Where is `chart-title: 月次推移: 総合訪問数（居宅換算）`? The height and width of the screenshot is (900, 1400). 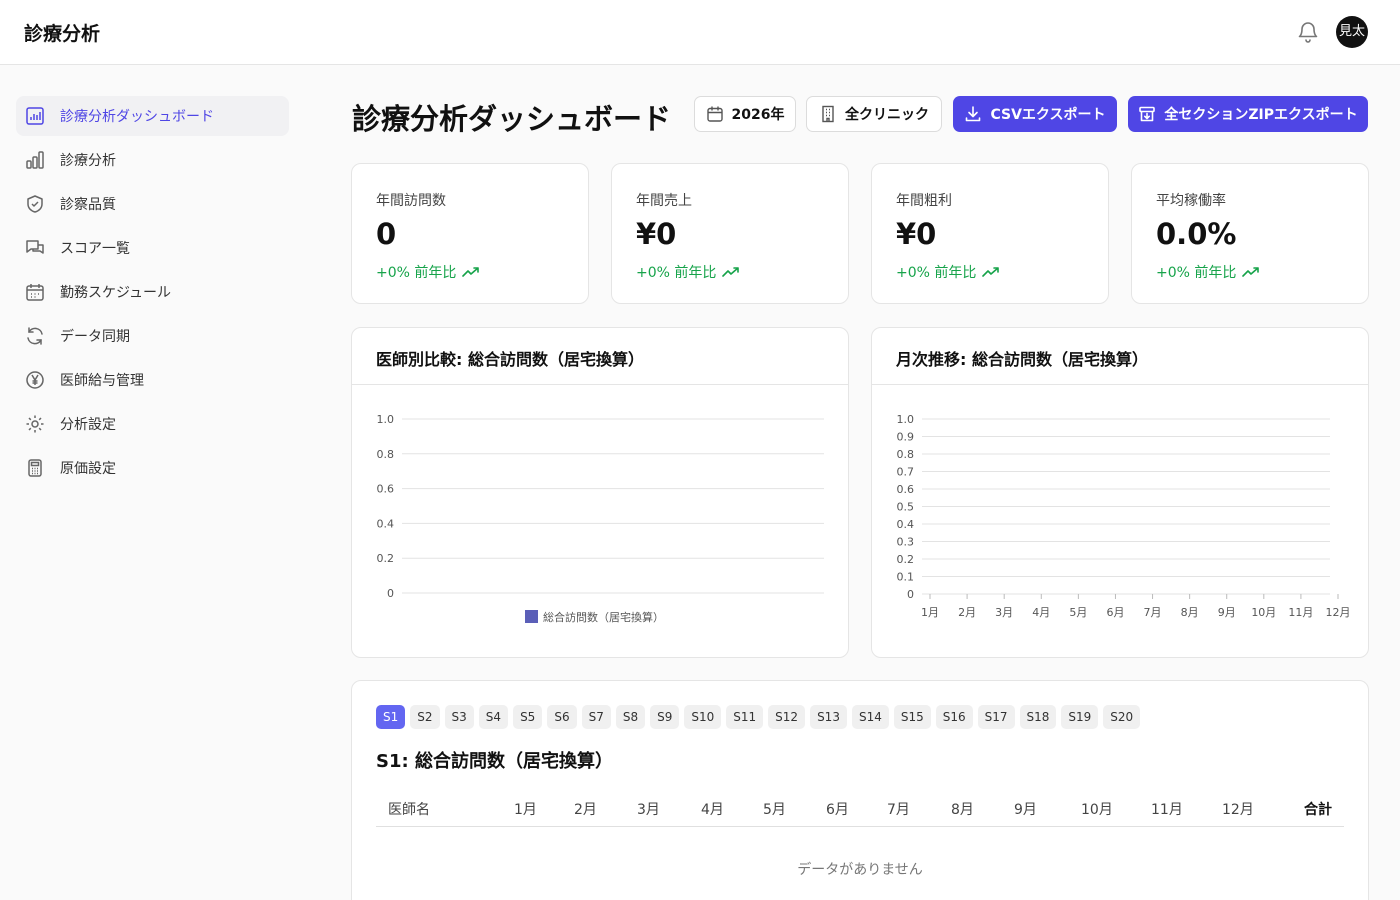 chart-title: 月次推移: 総合訪問数（居宅換算） is located at coordinates (1022, 359).